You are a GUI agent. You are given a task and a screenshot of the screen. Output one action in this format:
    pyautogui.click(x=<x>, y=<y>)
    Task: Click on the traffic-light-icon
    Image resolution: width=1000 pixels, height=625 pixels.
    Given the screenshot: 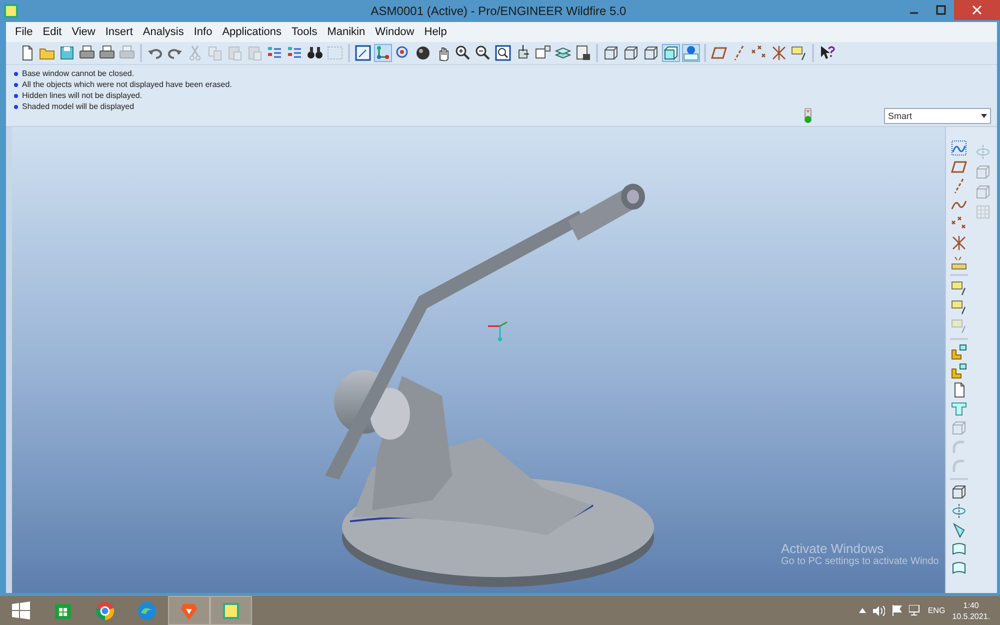 What is the action you would take?
    pyautogui.click(x=808, y=116)
    